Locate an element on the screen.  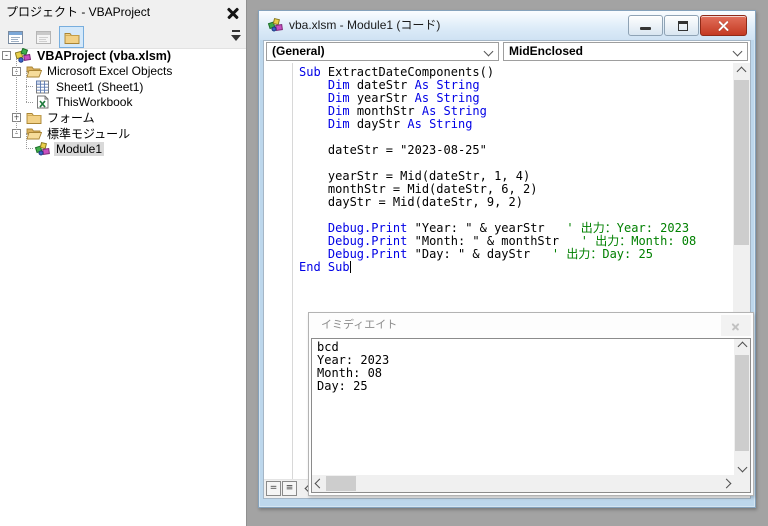
comment-token: ' 出力：Year: 2023 is located at coordinates (628, 228).